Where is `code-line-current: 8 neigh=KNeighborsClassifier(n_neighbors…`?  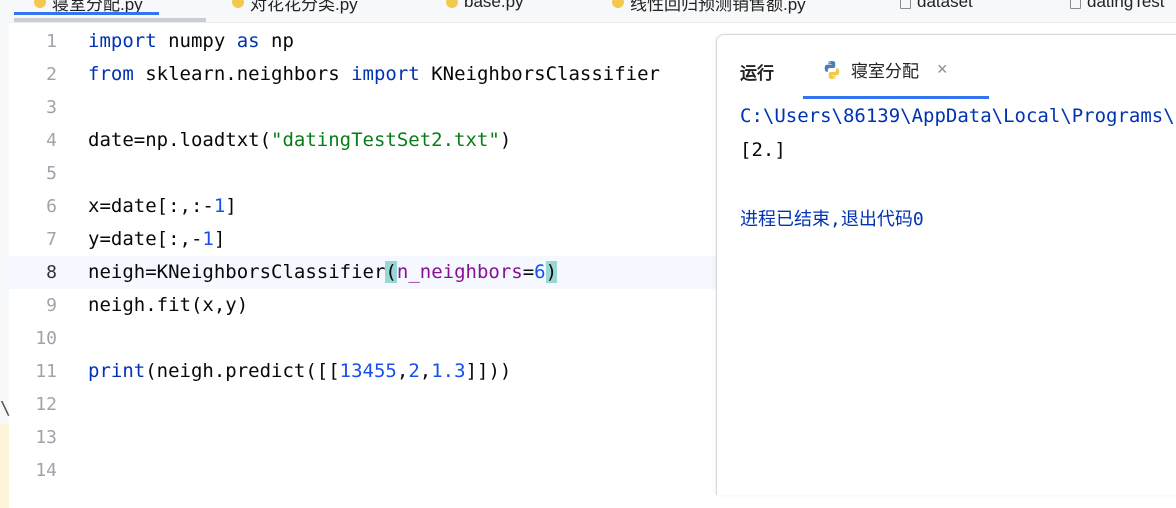 code-line-current: 8 neigh=KNeighborsClassifier(n_neighbors… is located at coordinates (362, 272).